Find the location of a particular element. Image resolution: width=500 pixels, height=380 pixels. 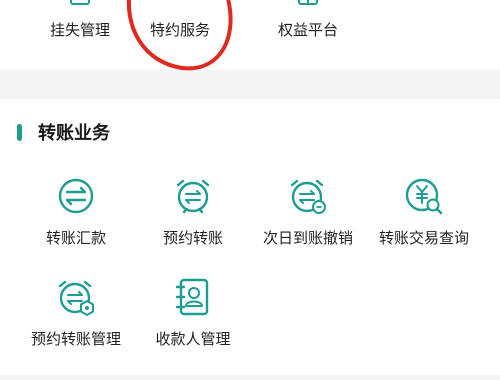

service-label: 预约转账管理 is located at coordinates (75, 339).